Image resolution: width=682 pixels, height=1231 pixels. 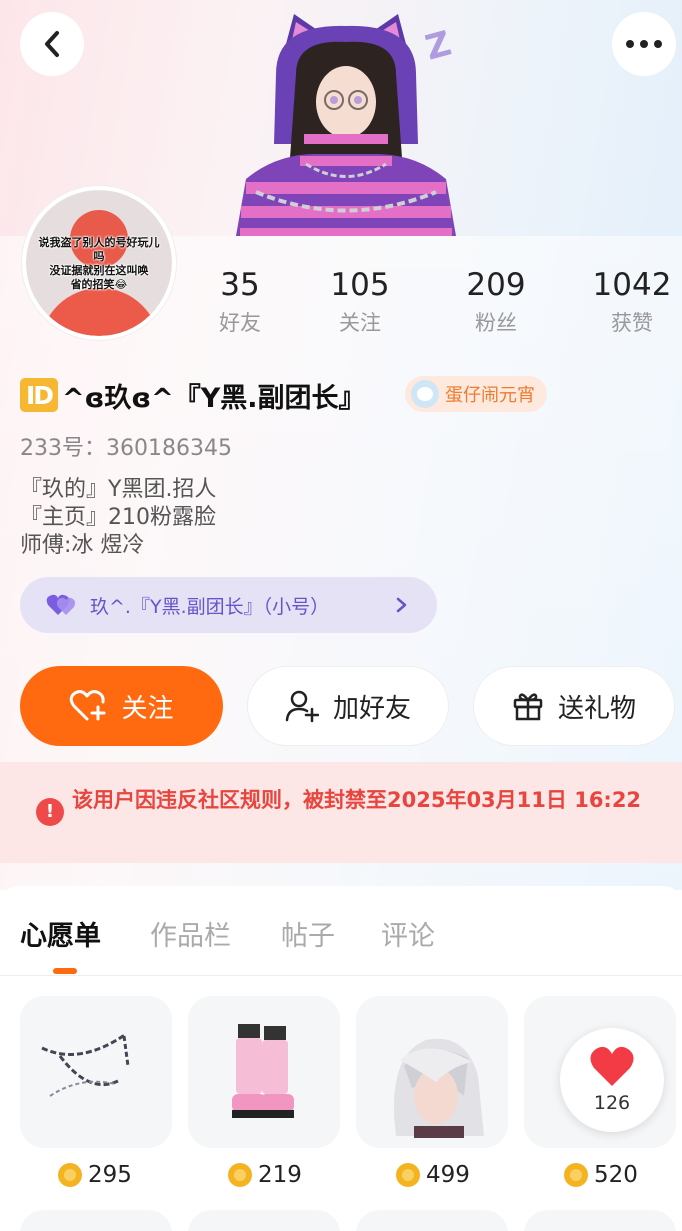 What do you see at coordinates (85, 1064) in the screenshot?
I see `chain-item-image` at bounding box center [85, 1064].